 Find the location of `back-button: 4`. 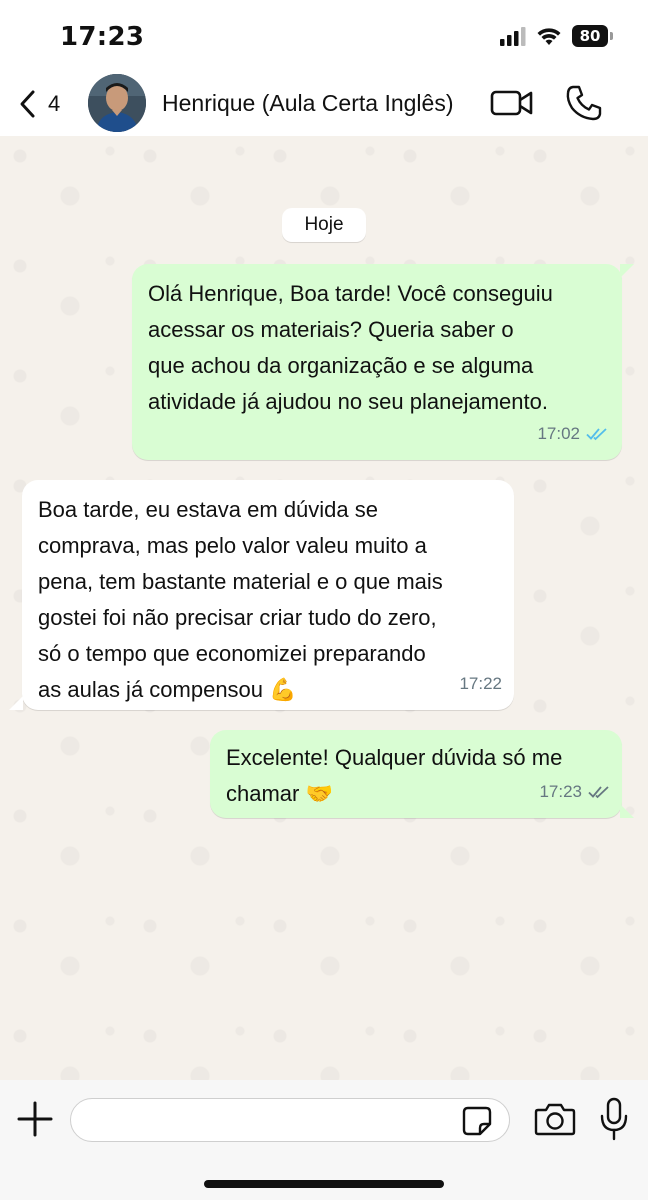

back-button: 4 is located at coordinates (48, 104).